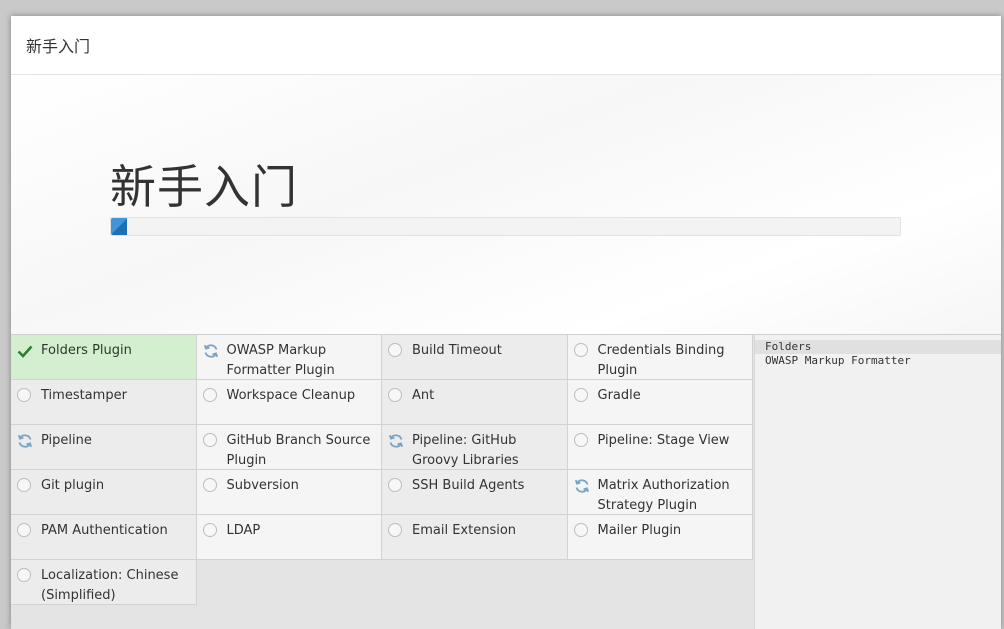 The width and height of the screenshot is (1004, 629). What do you see at coordinates (204, 187) in the screenshot?
I see `page-title: 新手入门` at bounding box center [204, 187].